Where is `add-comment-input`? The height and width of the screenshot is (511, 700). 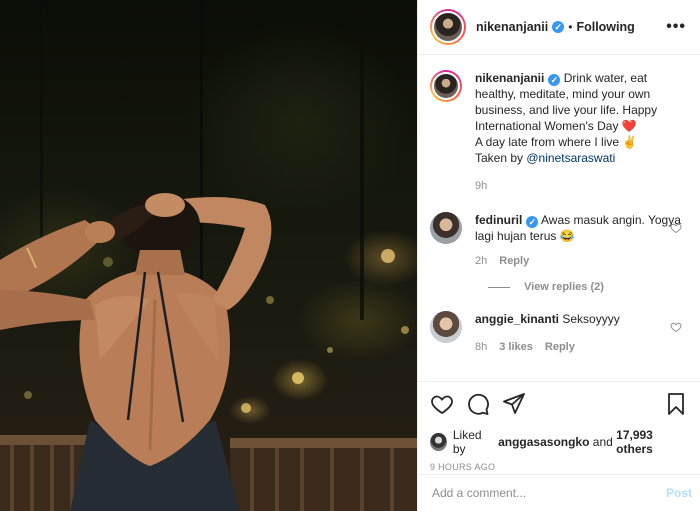 add-comment-input is located at coordinates (549, 493).